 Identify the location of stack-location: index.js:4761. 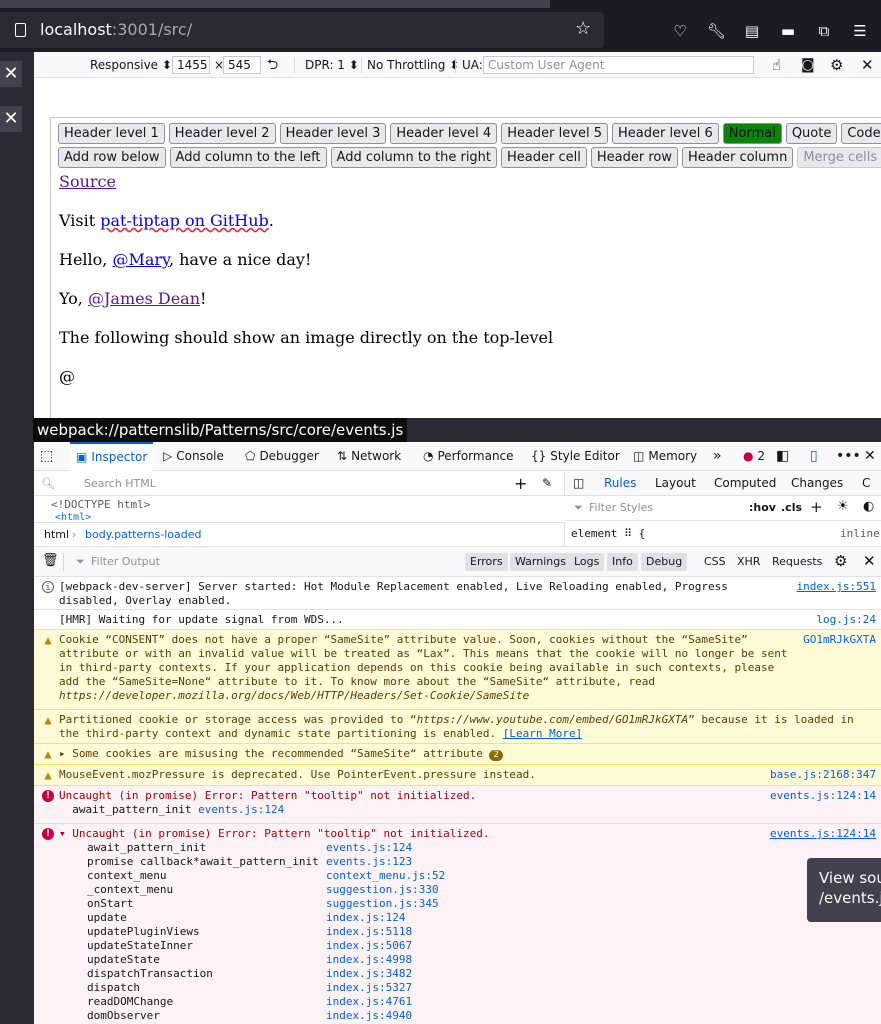
(369, 1001).